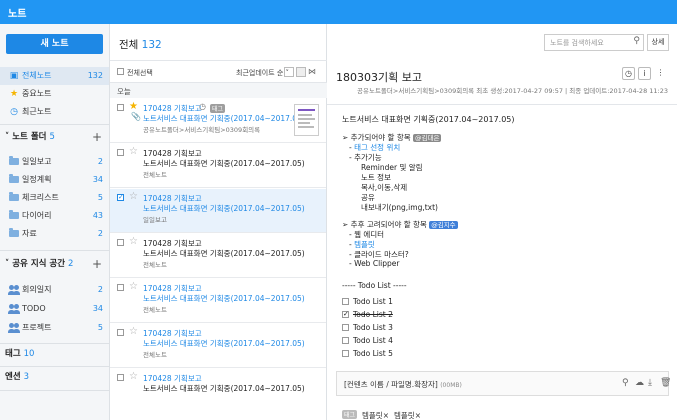 The height and width of the screenshot is (420, 677). What do you see at coordinates (54, 180) in the screenshot?
I see `sidebar-item-folder: 일정계획 34` at bounding box center [54, 180].